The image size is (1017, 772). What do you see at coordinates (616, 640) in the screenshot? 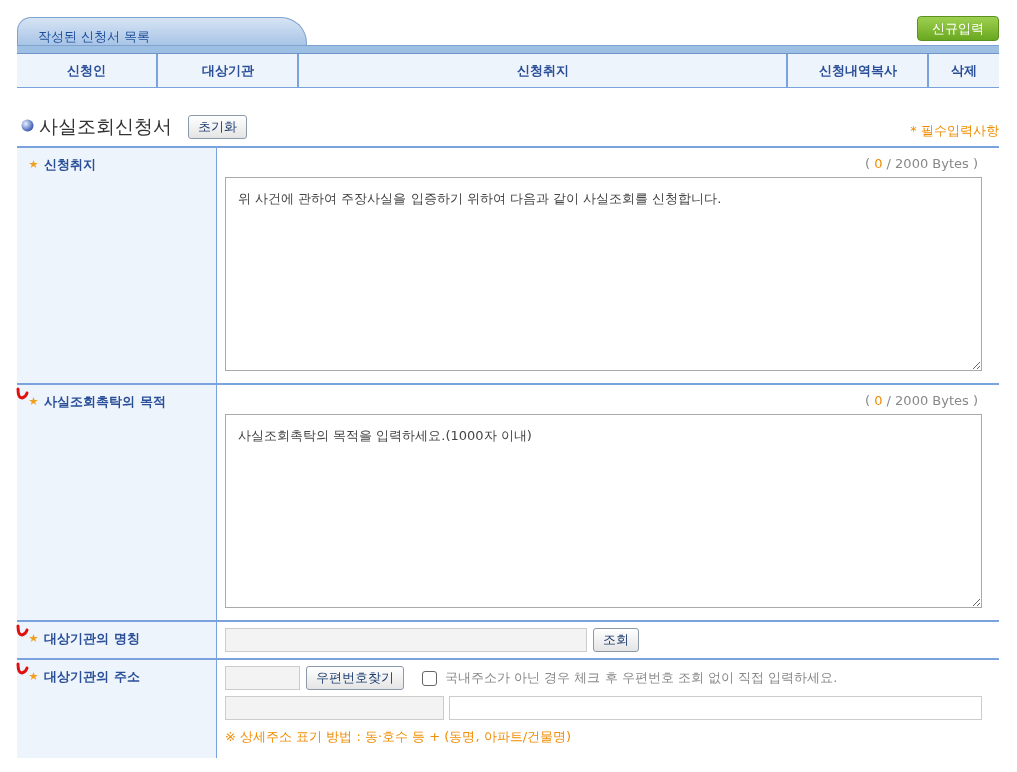
I see `search-button: 조회` at bounding box center [616, 640].